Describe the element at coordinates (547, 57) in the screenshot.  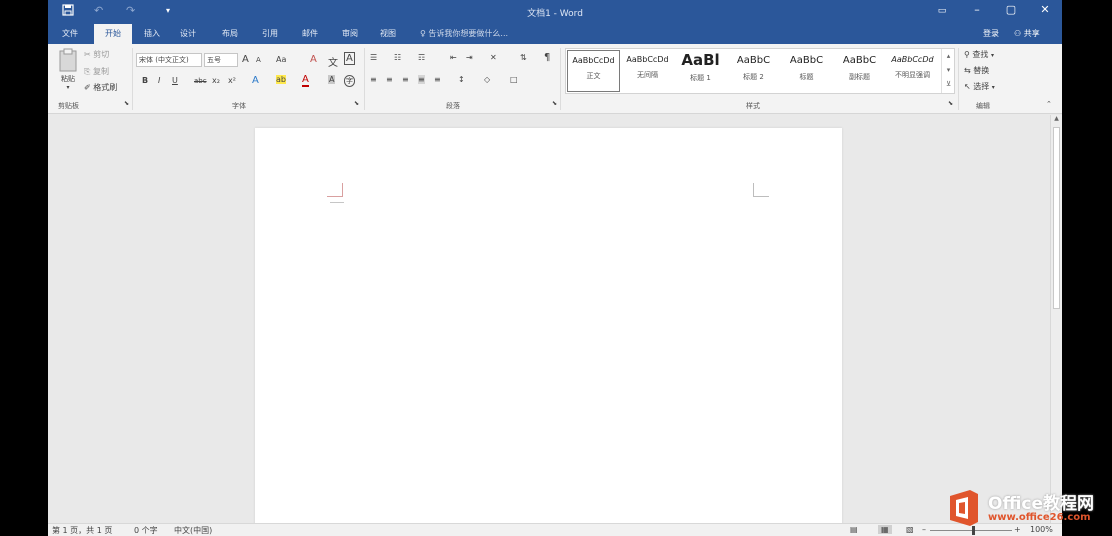
I see `show-marks-icon: ¶` at that location.